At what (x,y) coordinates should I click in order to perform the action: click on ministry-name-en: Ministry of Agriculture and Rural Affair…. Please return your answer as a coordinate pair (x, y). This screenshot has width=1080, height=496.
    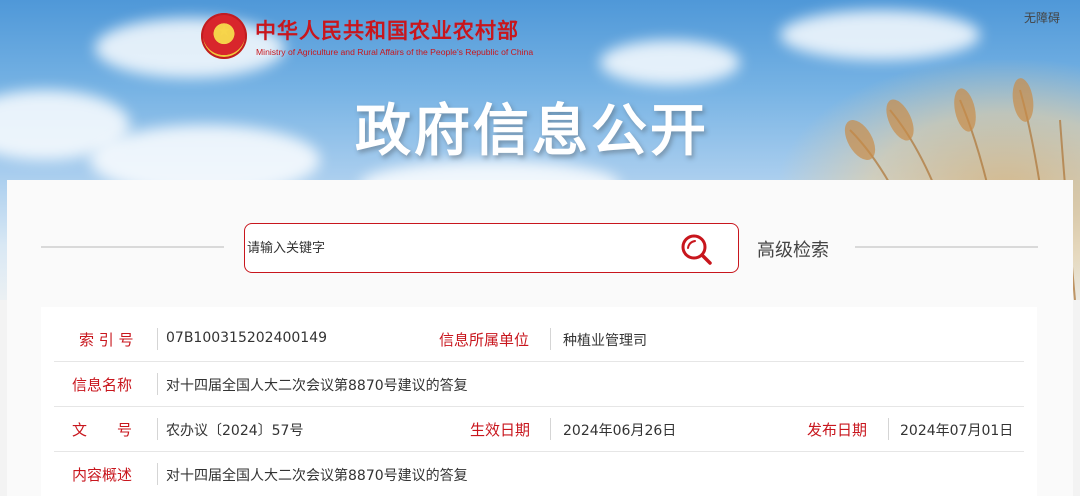
    Looking at the image, I should click on (395, 52).